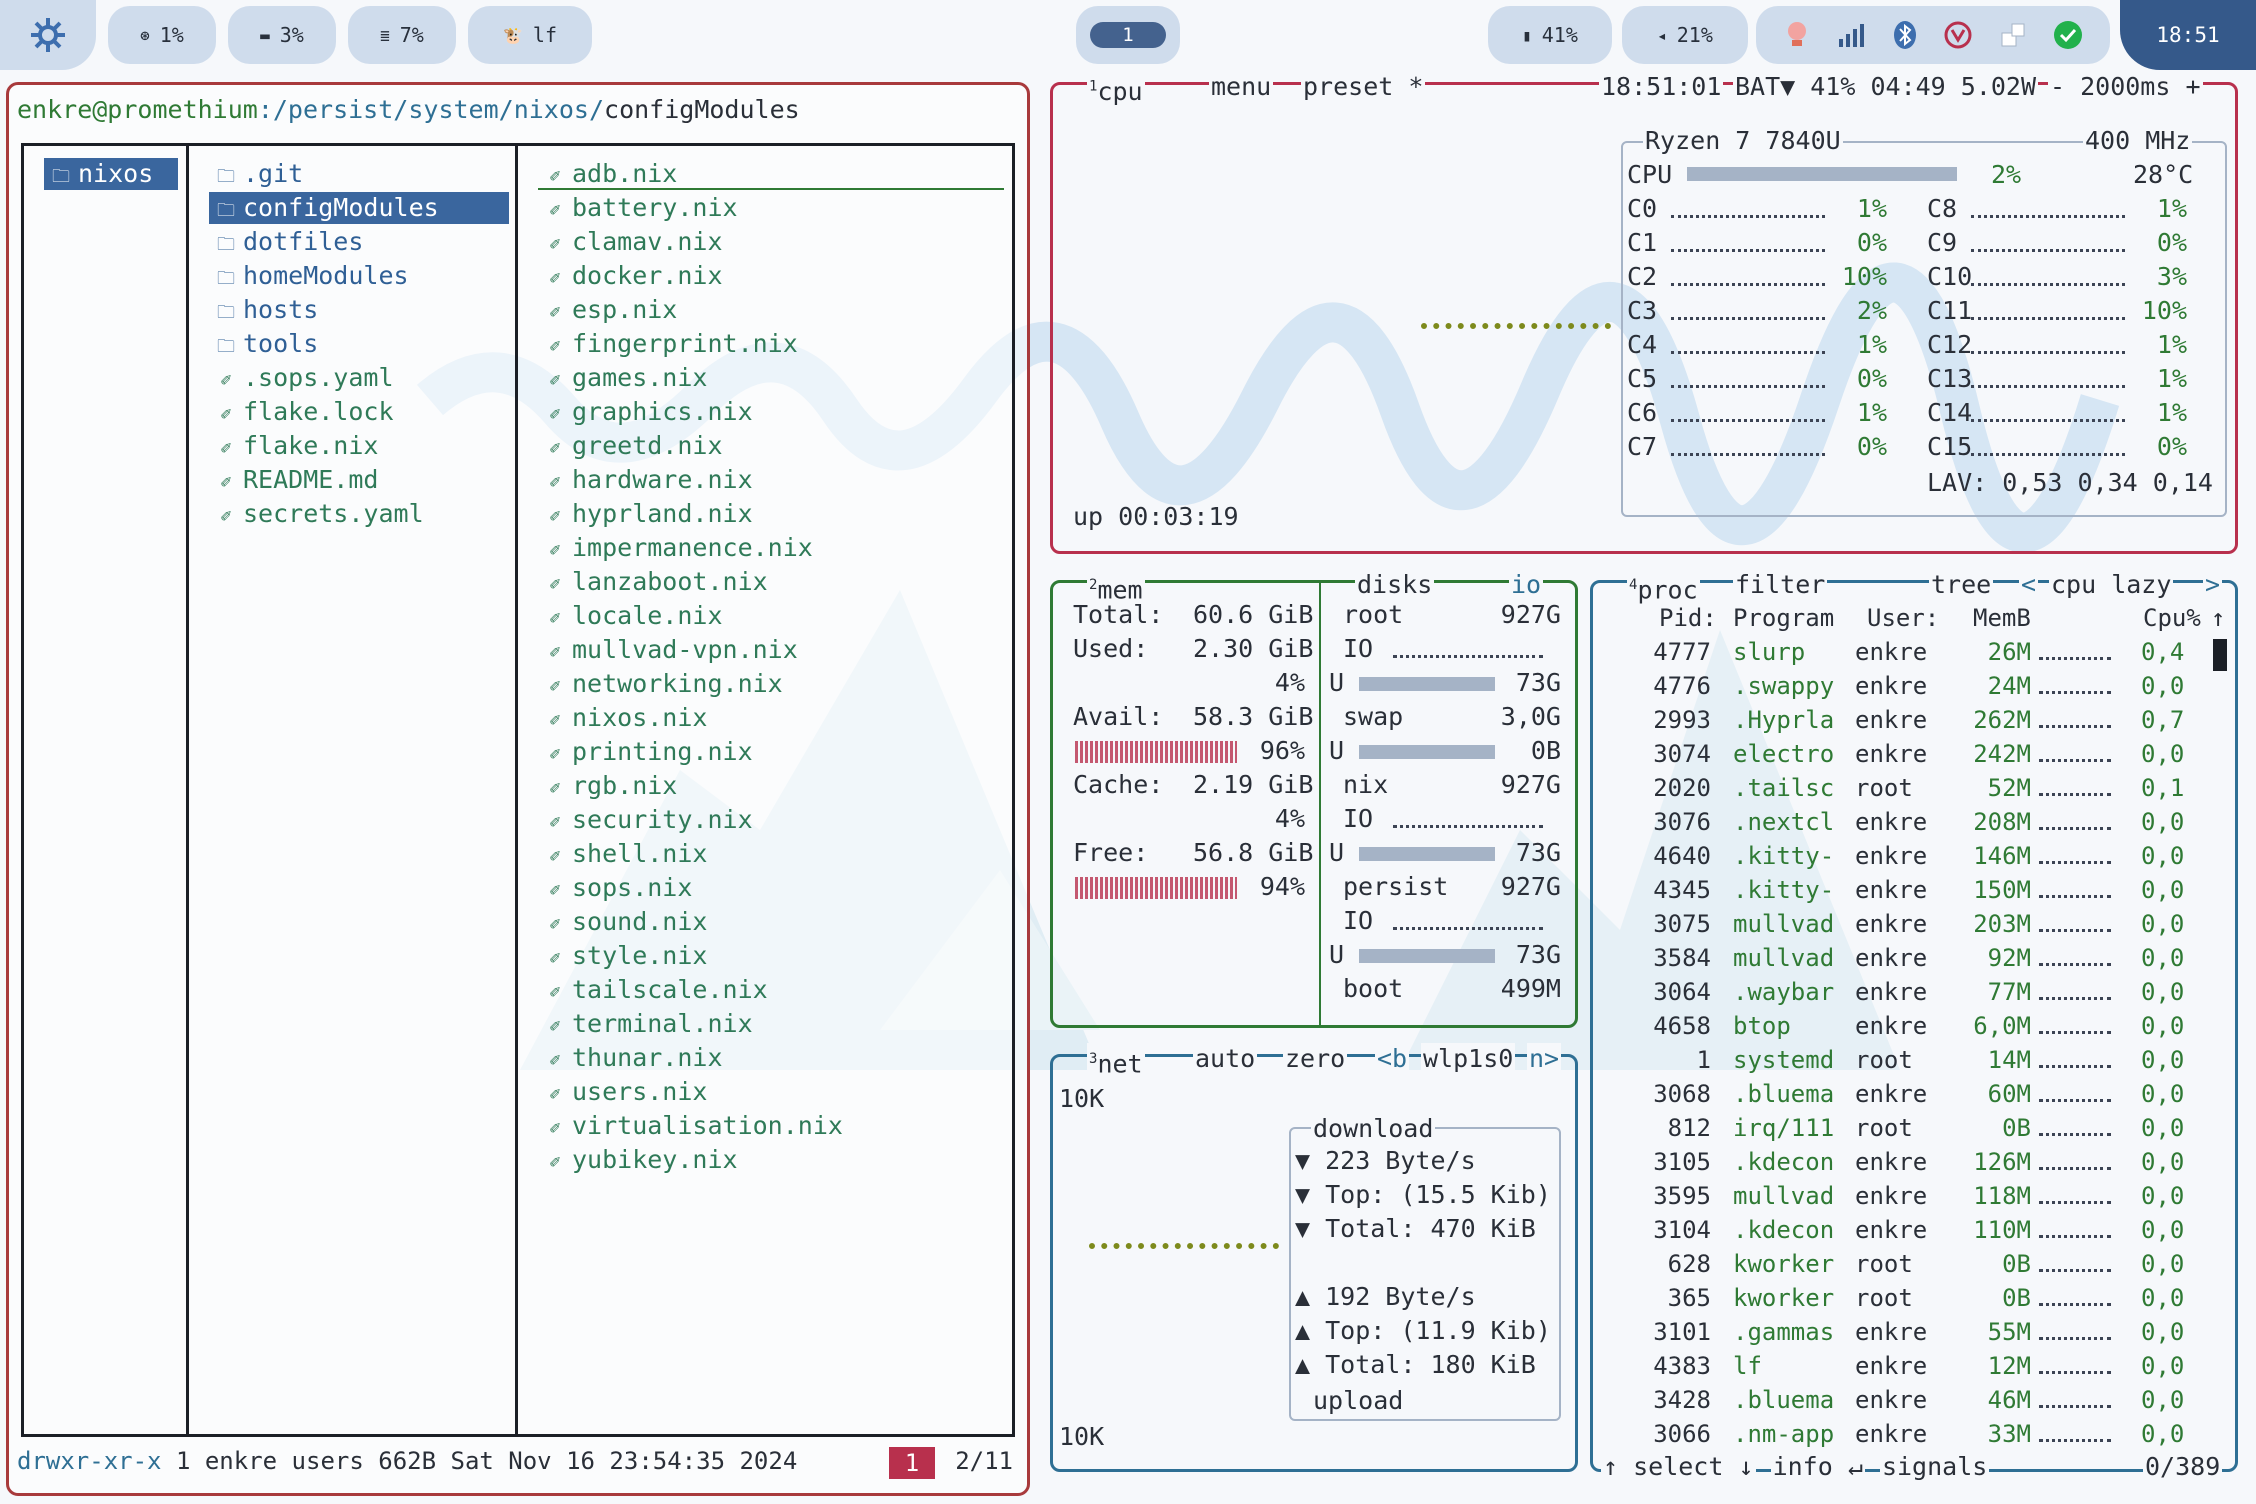  Describe the element at coordinates (1526, 585) in the screenshot. I see `io-toggle: io` at that location.